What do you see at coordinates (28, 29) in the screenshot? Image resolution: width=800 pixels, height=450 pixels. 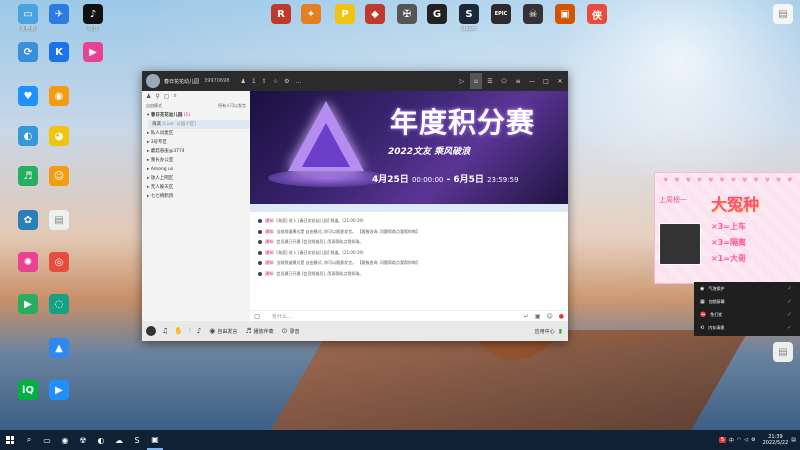 I see `desktop-icon-label: 此电脑` at bounding box center [28, 29].